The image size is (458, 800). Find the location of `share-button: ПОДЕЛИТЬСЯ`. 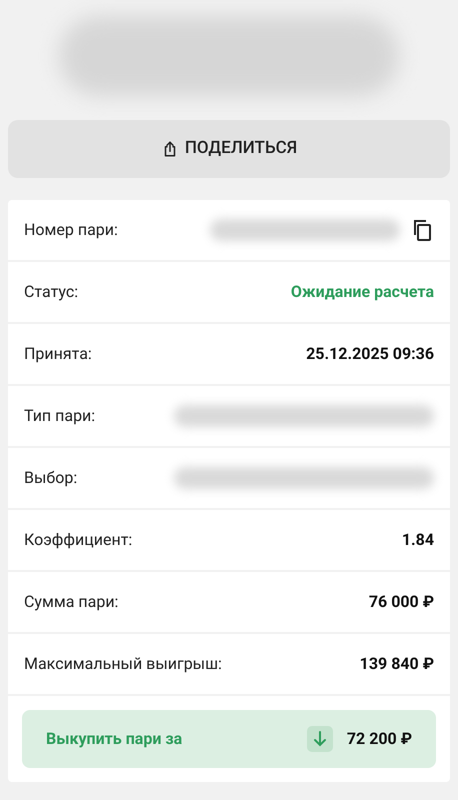

share-button: ПОДЕЛИТЬСЯ is located at coordinates (229, 149).